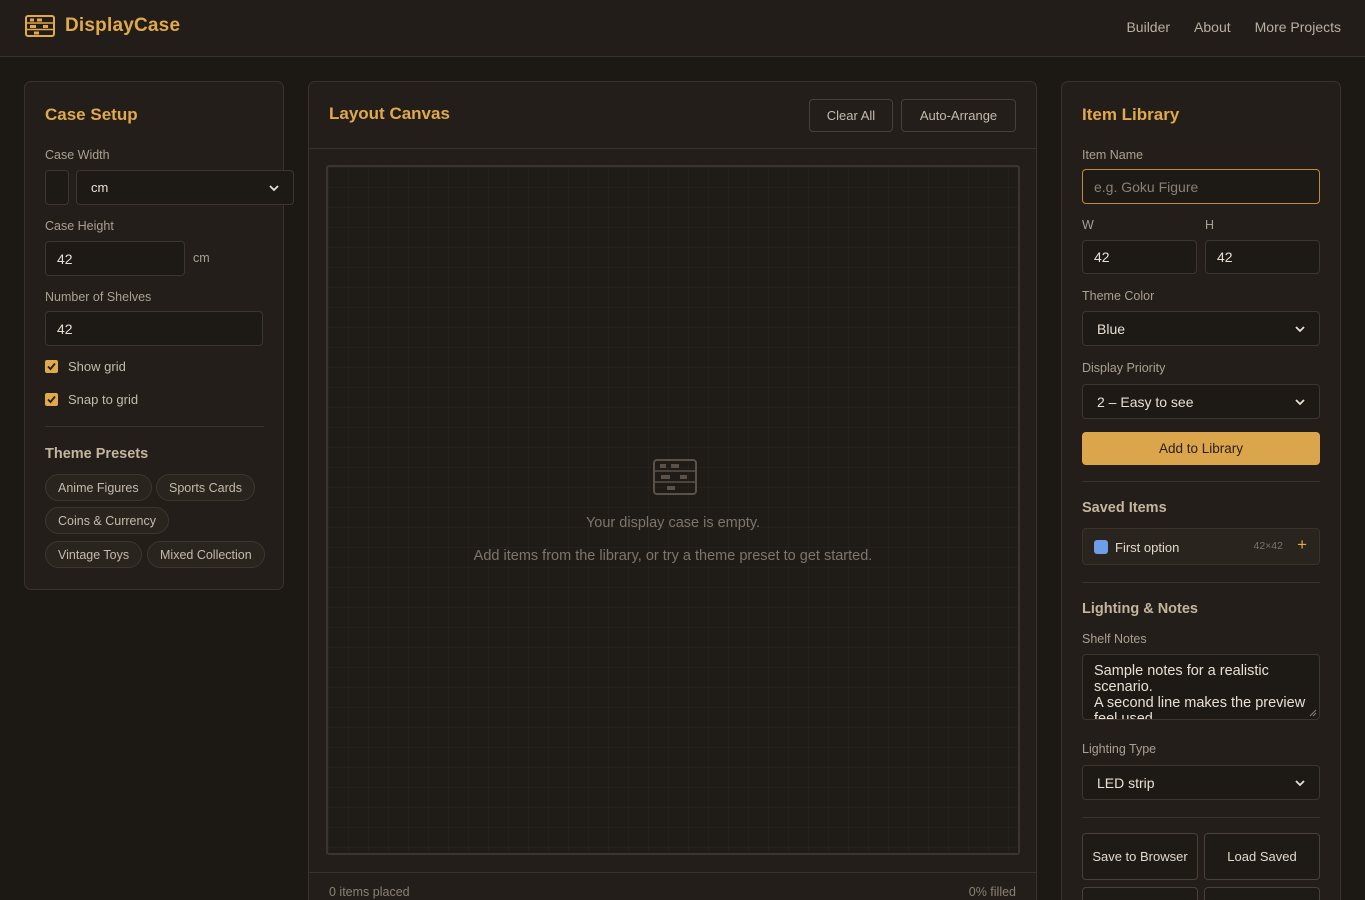 The image size is (1365, 900). What do you see at coordinates (851, 115) in the screenshot?
I see `clear-all-button: Clear All` at bounding box center [851, 115].